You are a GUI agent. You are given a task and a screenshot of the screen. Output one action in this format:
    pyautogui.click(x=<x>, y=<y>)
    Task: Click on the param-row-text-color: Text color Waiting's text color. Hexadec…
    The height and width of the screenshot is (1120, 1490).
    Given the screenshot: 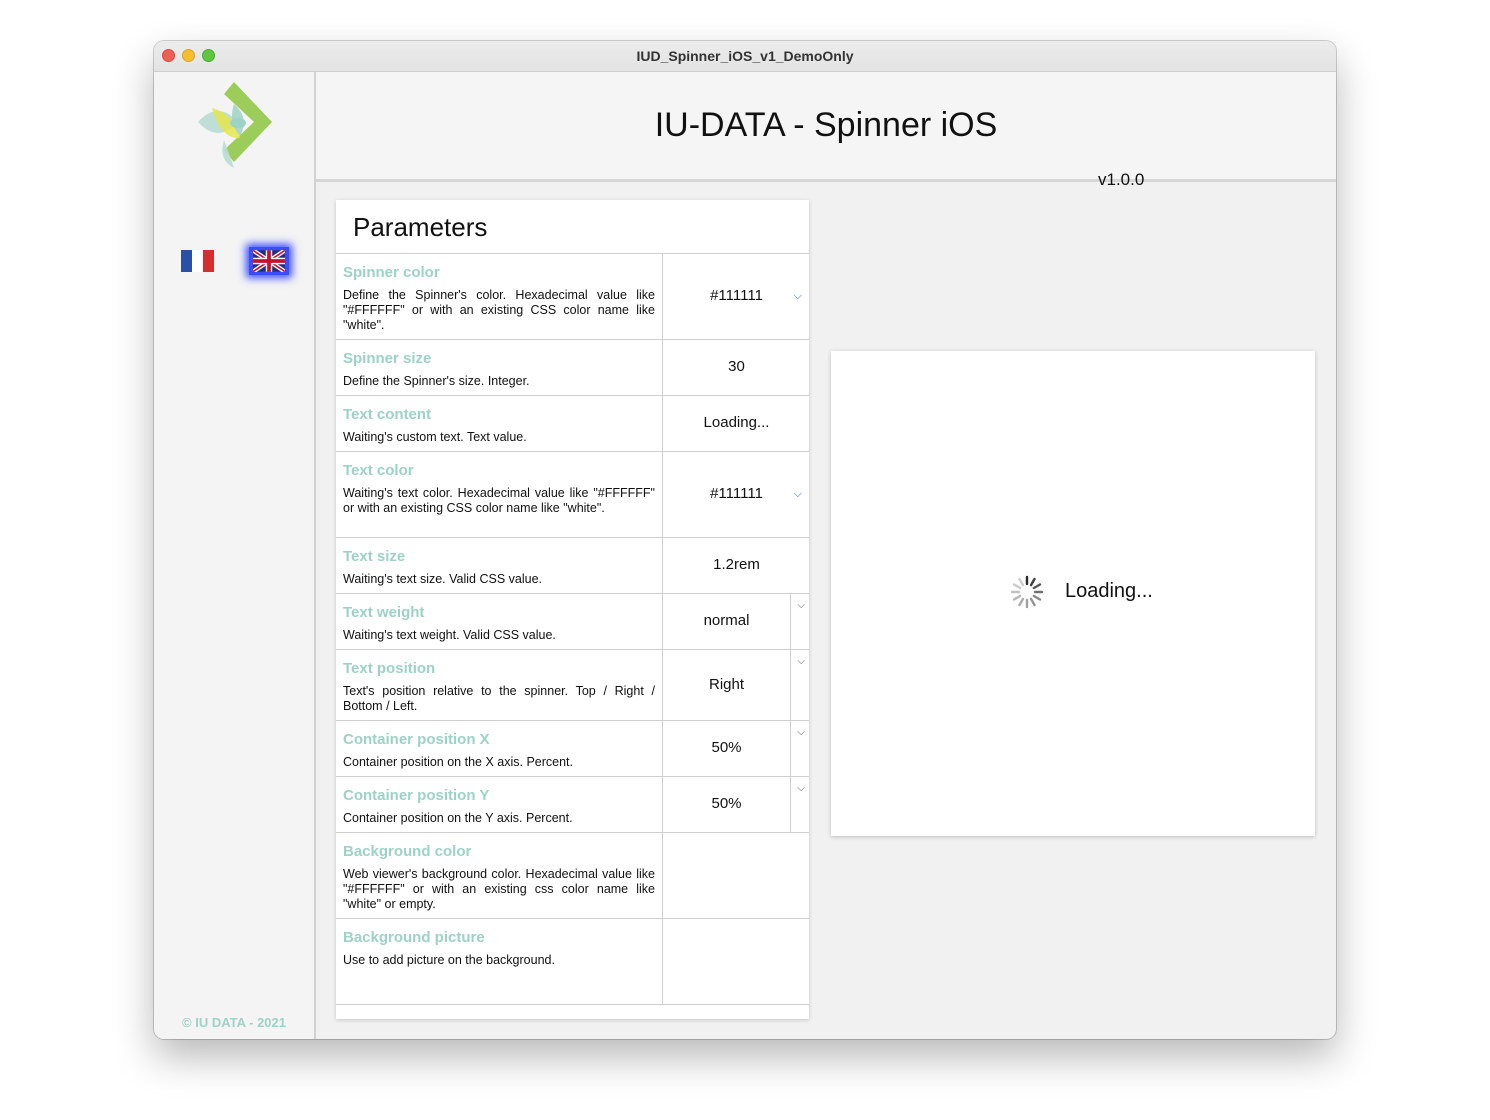 What is the action you would take?
    pyautogui.click(x=572, y=495)
    